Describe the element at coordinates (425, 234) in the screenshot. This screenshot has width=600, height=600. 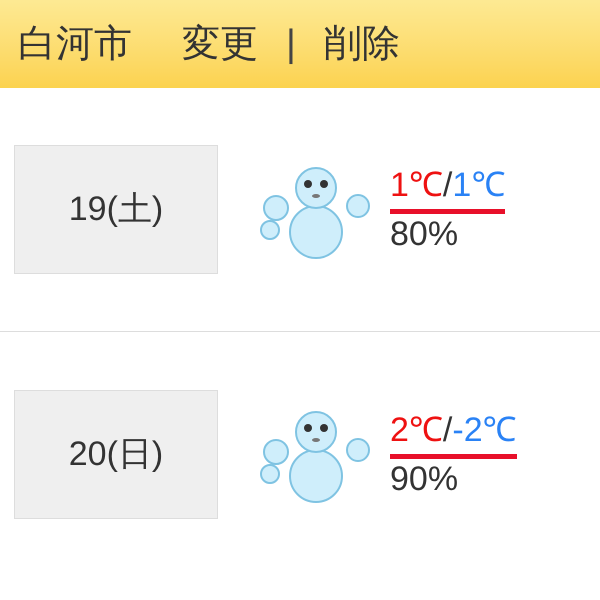
I see `humidity: 80%` at that location.